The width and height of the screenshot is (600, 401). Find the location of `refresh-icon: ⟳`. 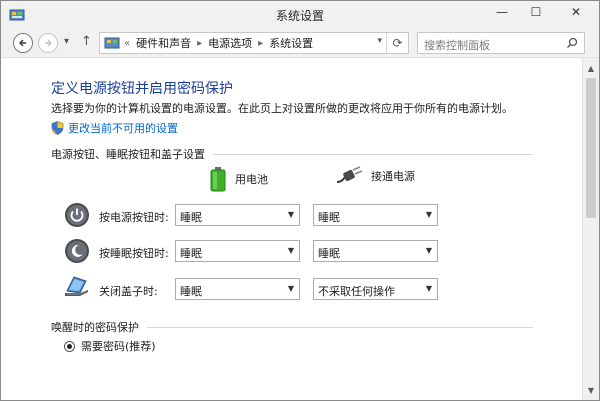

refresh-icon: ⟳ is located at coordinates (397, 43).